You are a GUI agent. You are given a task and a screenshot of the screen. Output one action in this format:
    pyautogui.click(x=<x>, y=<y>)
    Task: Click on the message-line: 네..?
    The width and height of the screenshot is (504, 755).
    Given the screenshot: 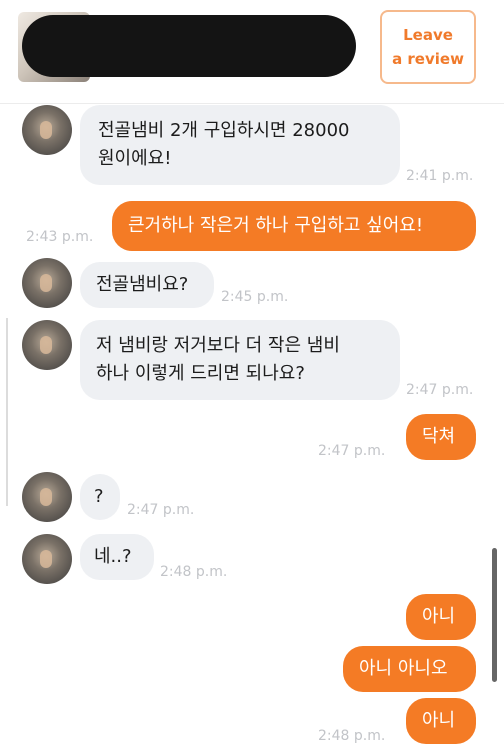 What is the action you would take?
    pyautogui.click(x=113, y=556)
    